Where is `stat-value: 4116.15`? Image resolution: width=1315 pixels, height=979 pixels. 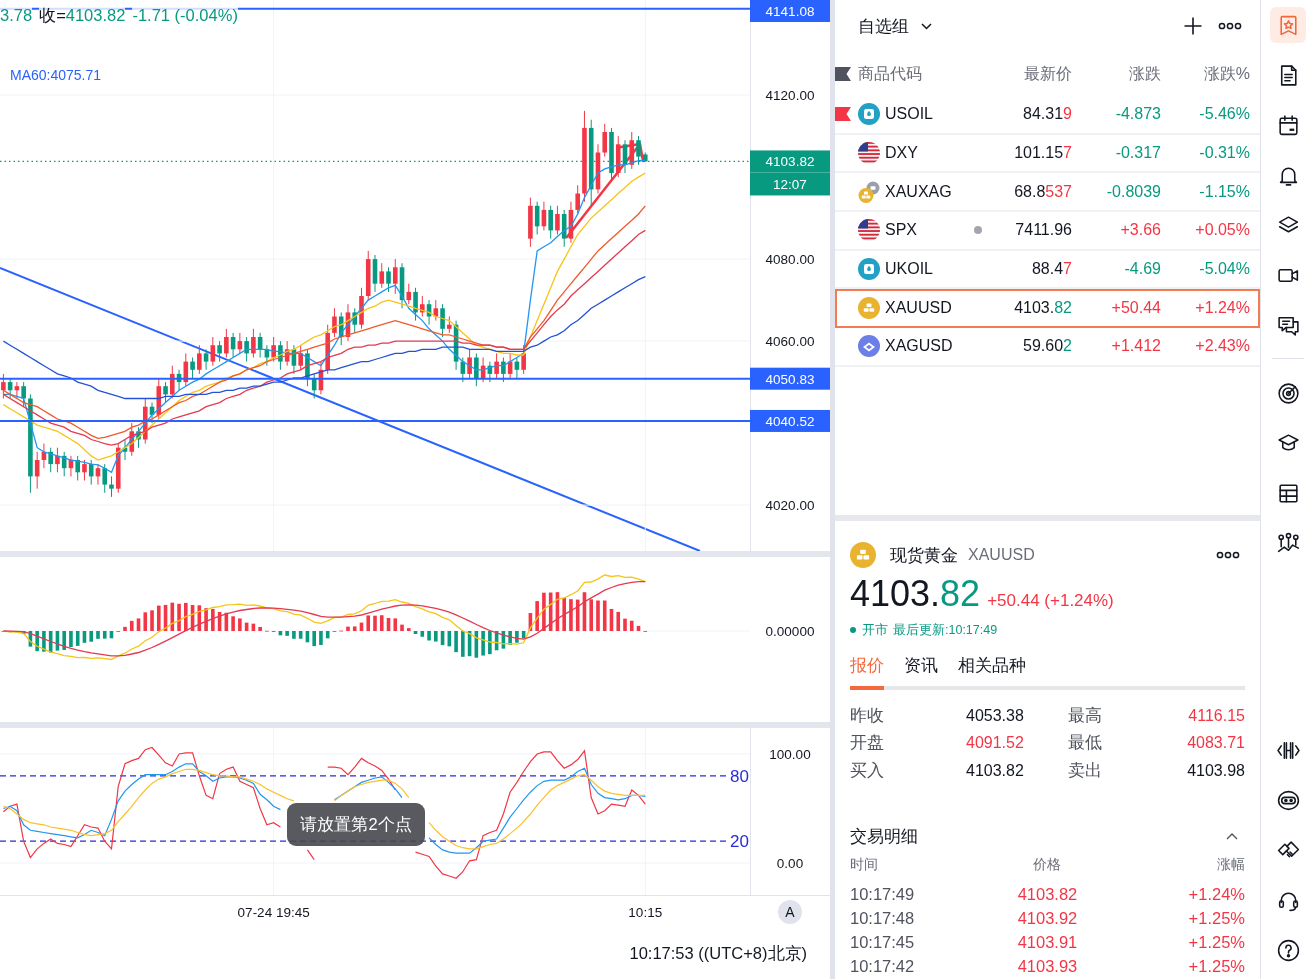 stat-value: 4116.15 is located at coordinates (1216, 715).